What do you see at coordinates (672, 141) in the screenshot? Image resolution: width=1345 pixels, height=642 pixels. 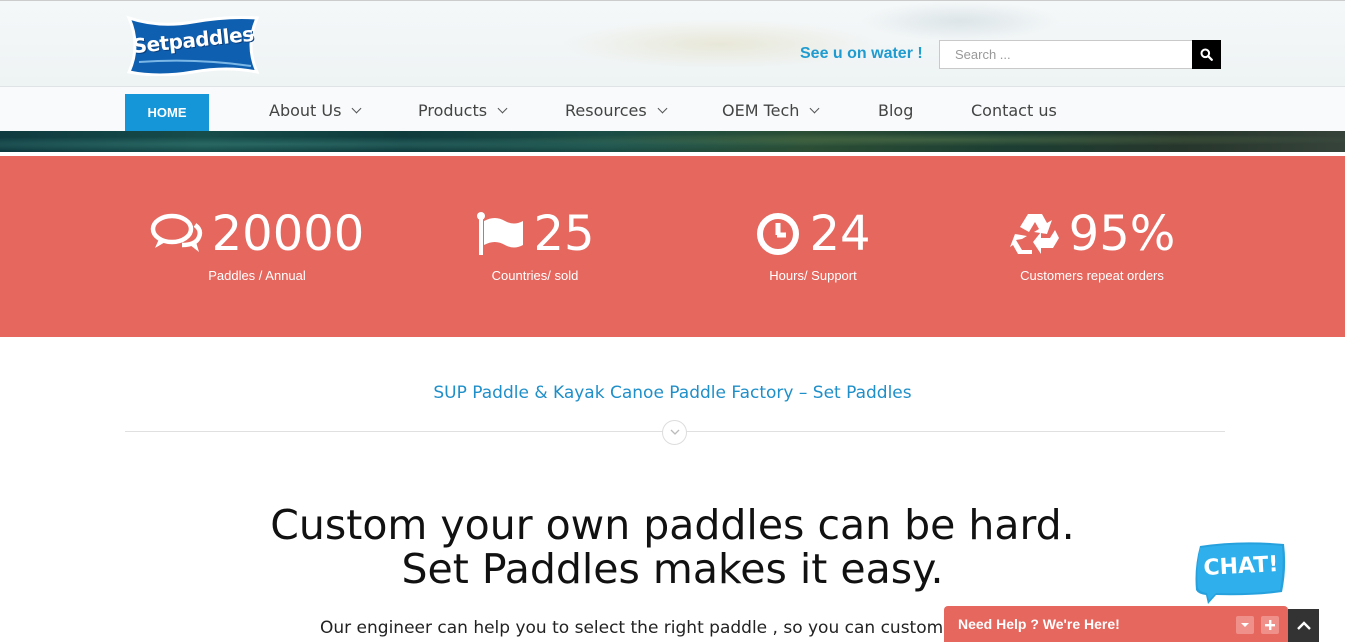 I see `header-photo-strip` at bounding box center [672, 141].